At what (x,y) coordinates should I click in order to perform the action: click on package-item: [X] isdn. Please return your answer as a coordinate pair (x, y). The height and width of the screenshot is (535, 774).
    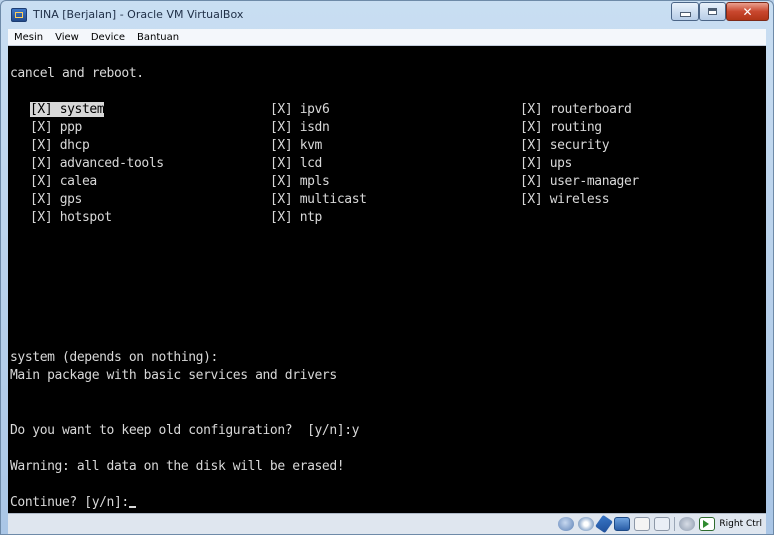
    Looking at the image, I should click on (300, 127).